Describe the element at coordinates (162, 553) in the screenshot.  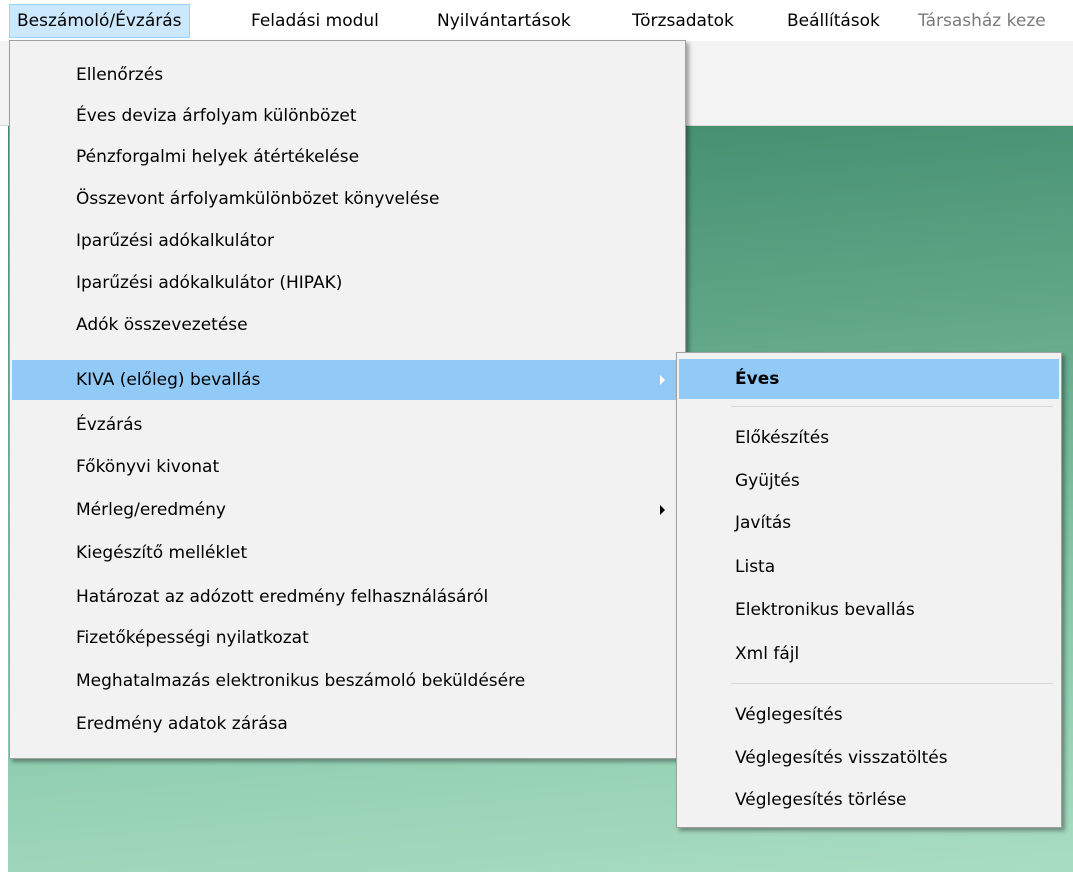
I see `menu-item-label: Kiegészítő melléklet` at that location.